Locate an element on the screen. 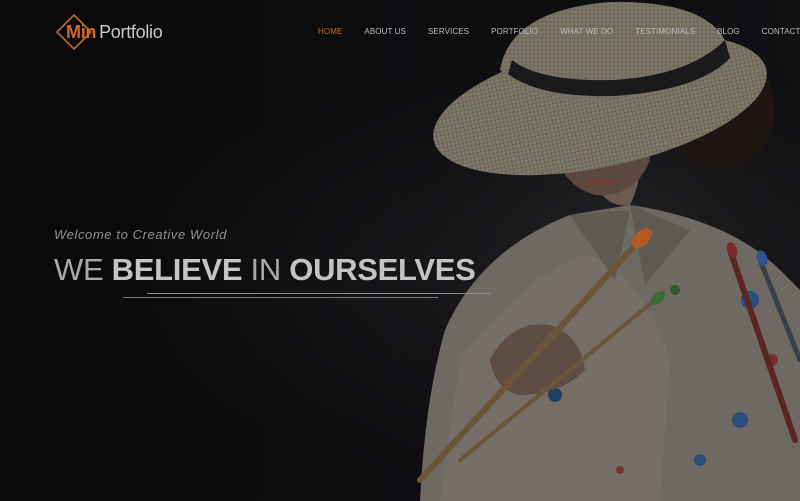  headline-word-in: IN is located at coordinates (266, 269).